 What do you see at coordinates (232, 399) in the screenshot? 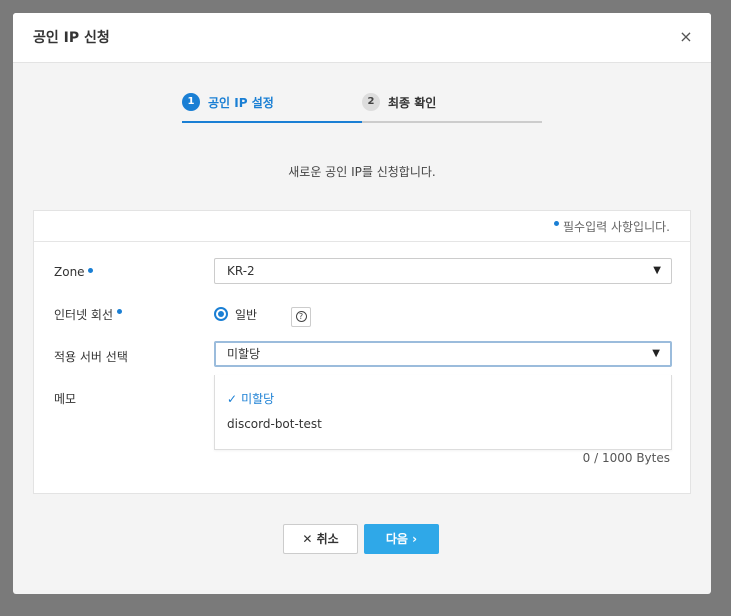
I see `check-icon: ✓` at bounding box center [232, 399].